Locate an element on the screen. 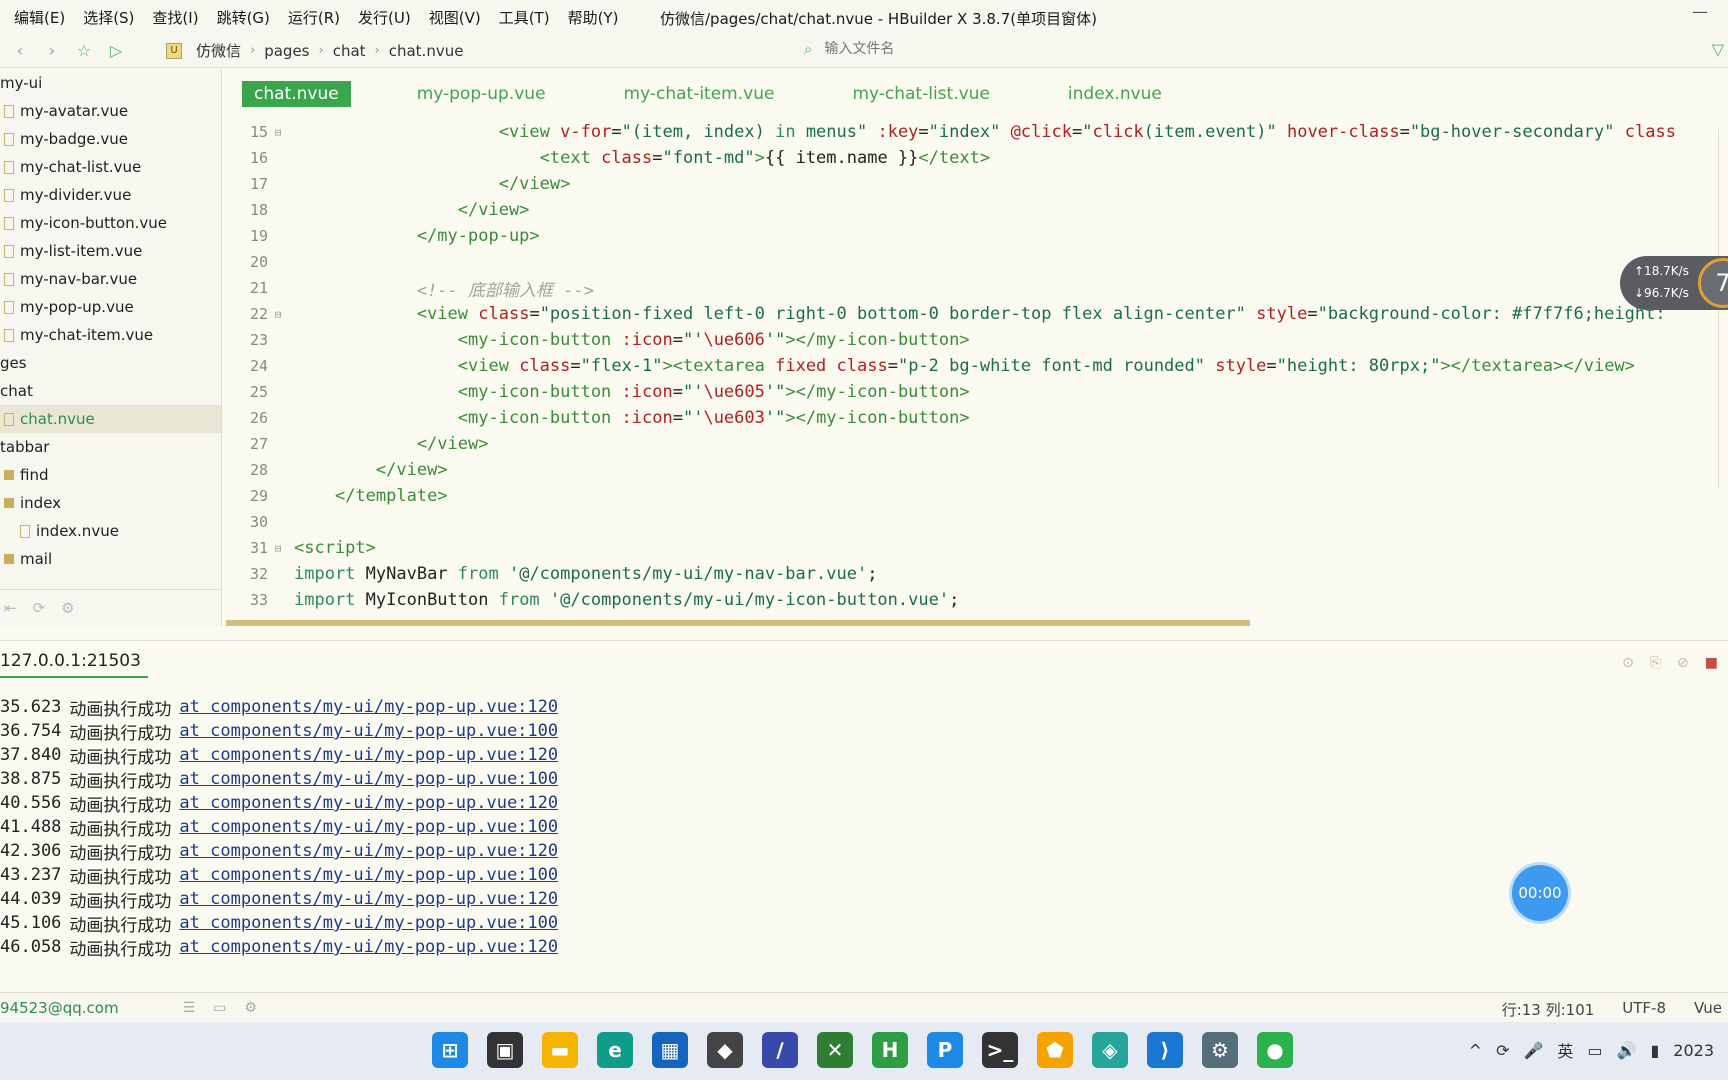 This screenshot has width=1728, height=1080. tab-my-pop-up-vue: my-pop-up.vue is located at coordinates (481, 94).